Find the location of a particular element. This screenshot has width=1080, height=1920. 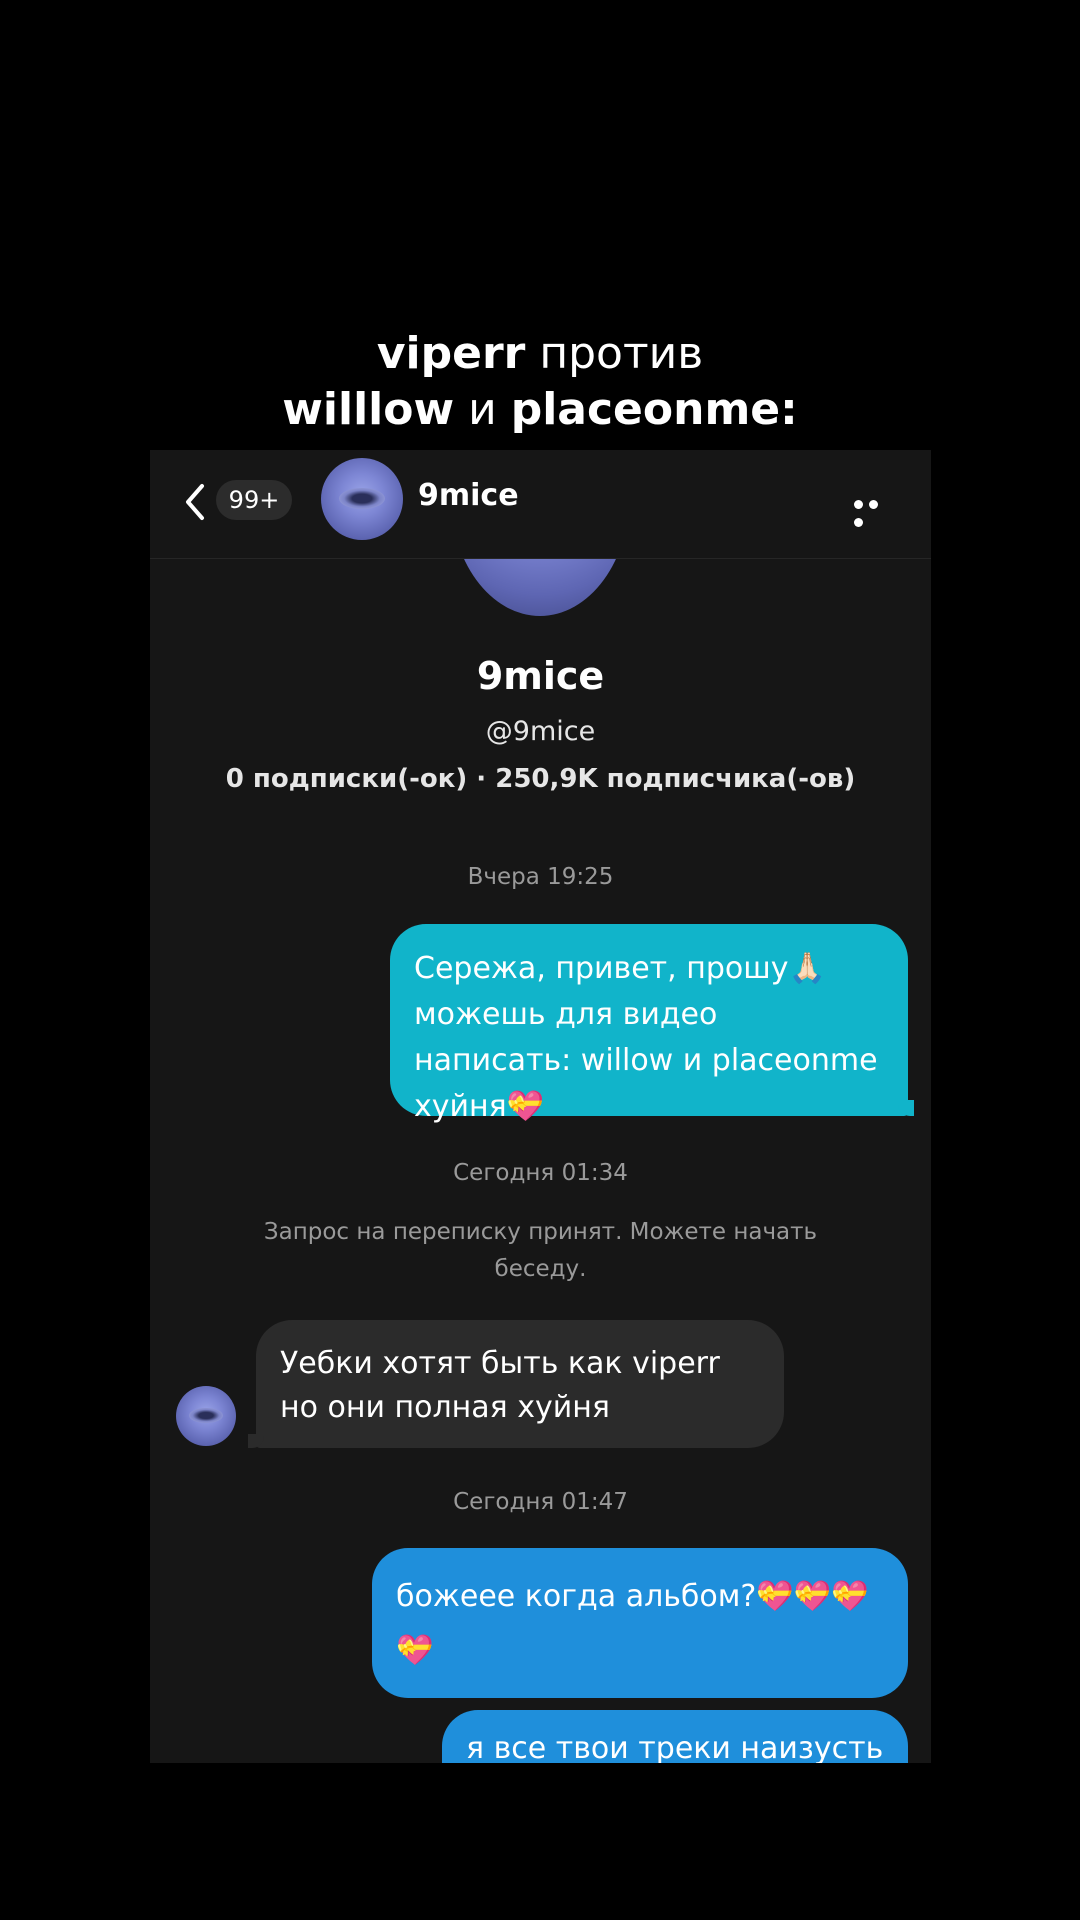

profile-handle: @9mice is located at coordinates (540, 731).